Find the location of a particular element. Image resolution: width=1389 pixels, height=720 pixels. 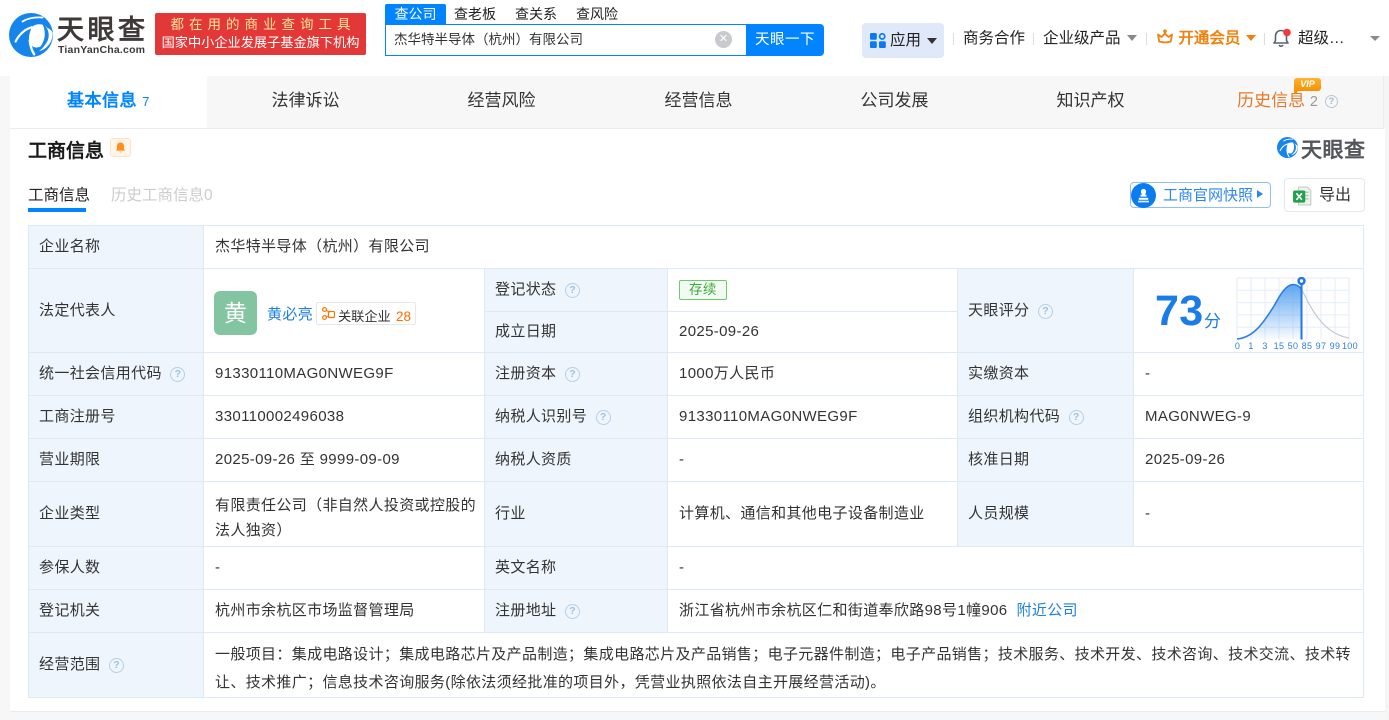

svg-text: 1 is located at coordinates (1250, 346).